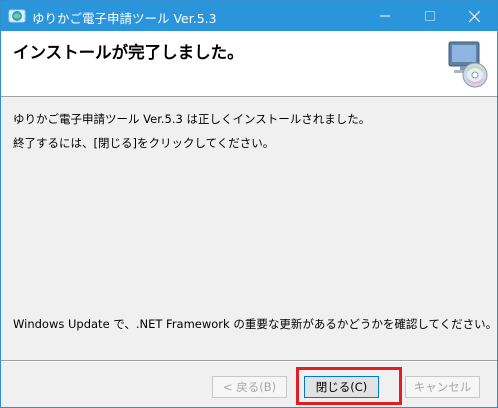 The image size is (498, 408). Describe the element at coordinates (124, 18) in the screenshot. I see `window-title: ゆりかご電子申請ツール Ver.5.3` at that location.